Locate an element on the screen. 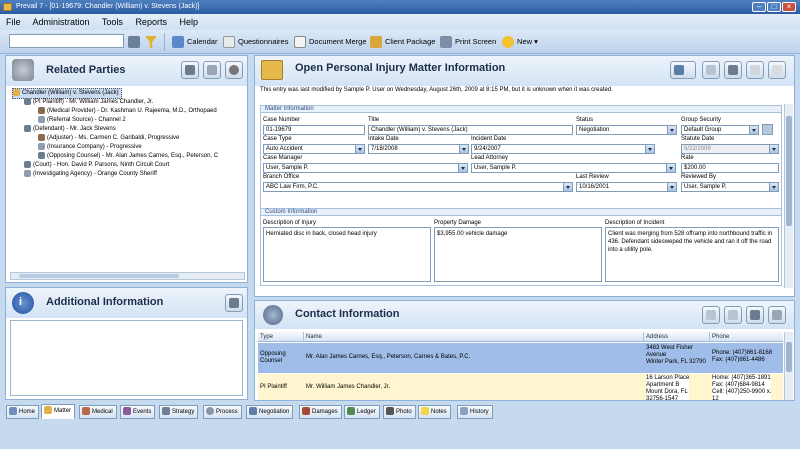 Image resolution: width=800 pixels, height=449 pixels. medical-icon is located at coordinates (86, 411).